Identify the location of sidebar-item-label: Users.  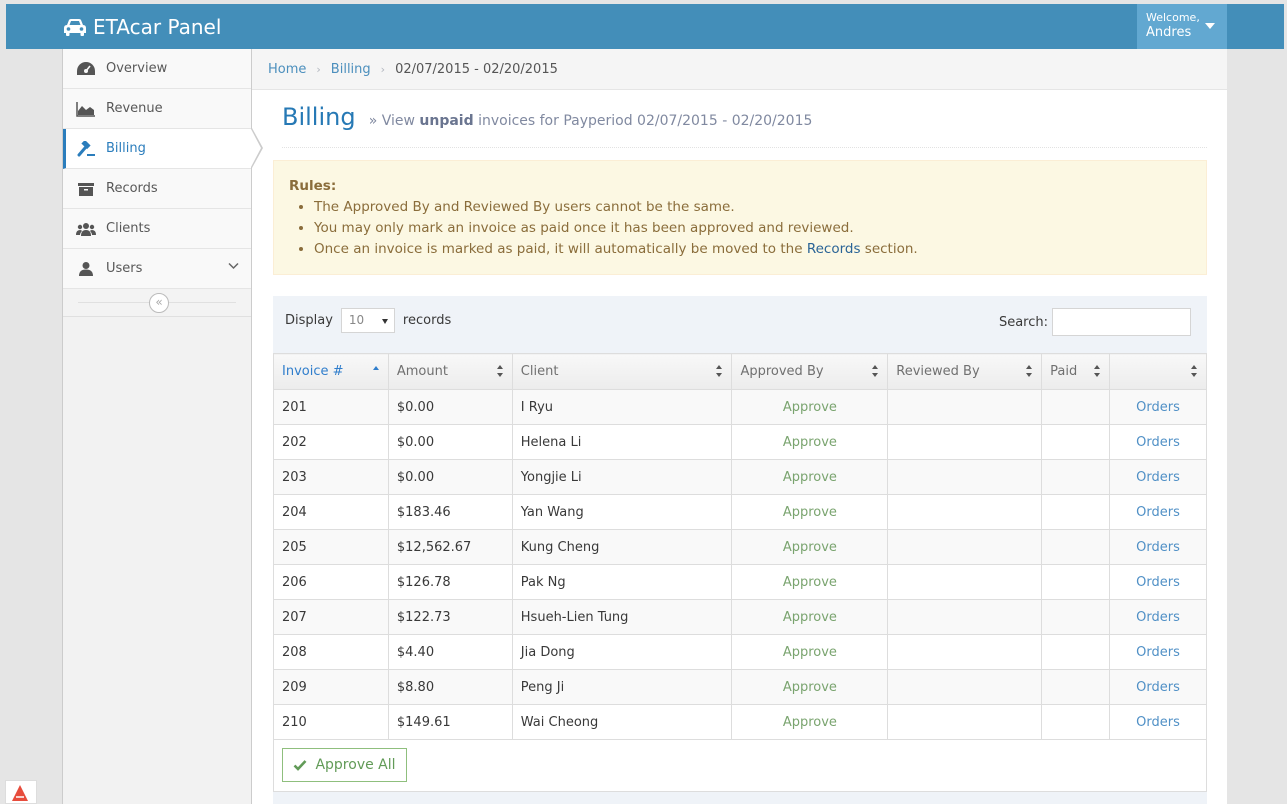
(124, 268).